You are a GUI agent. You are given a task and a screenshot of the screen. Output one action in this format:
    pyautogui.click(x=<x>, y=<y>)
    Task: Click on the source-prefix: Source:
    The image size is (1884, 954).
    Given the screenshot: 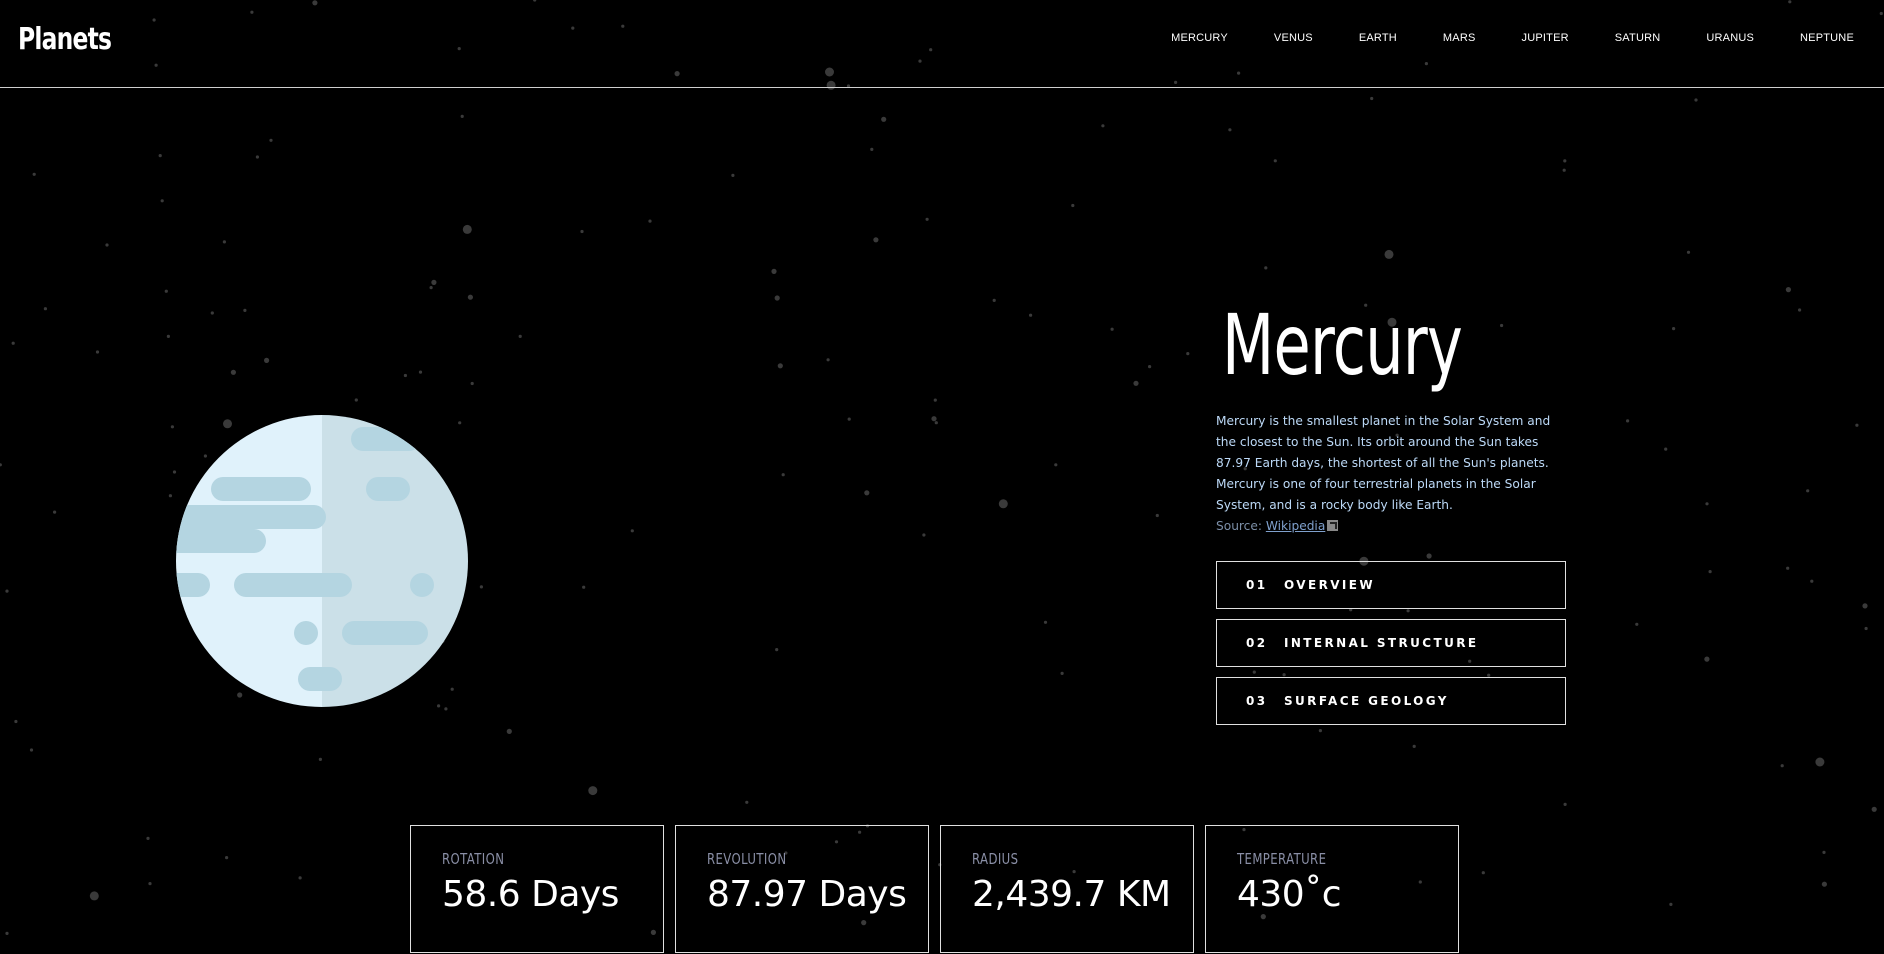 What is the action you would take?
    pyautogui.click(x=1241, y=526)
    